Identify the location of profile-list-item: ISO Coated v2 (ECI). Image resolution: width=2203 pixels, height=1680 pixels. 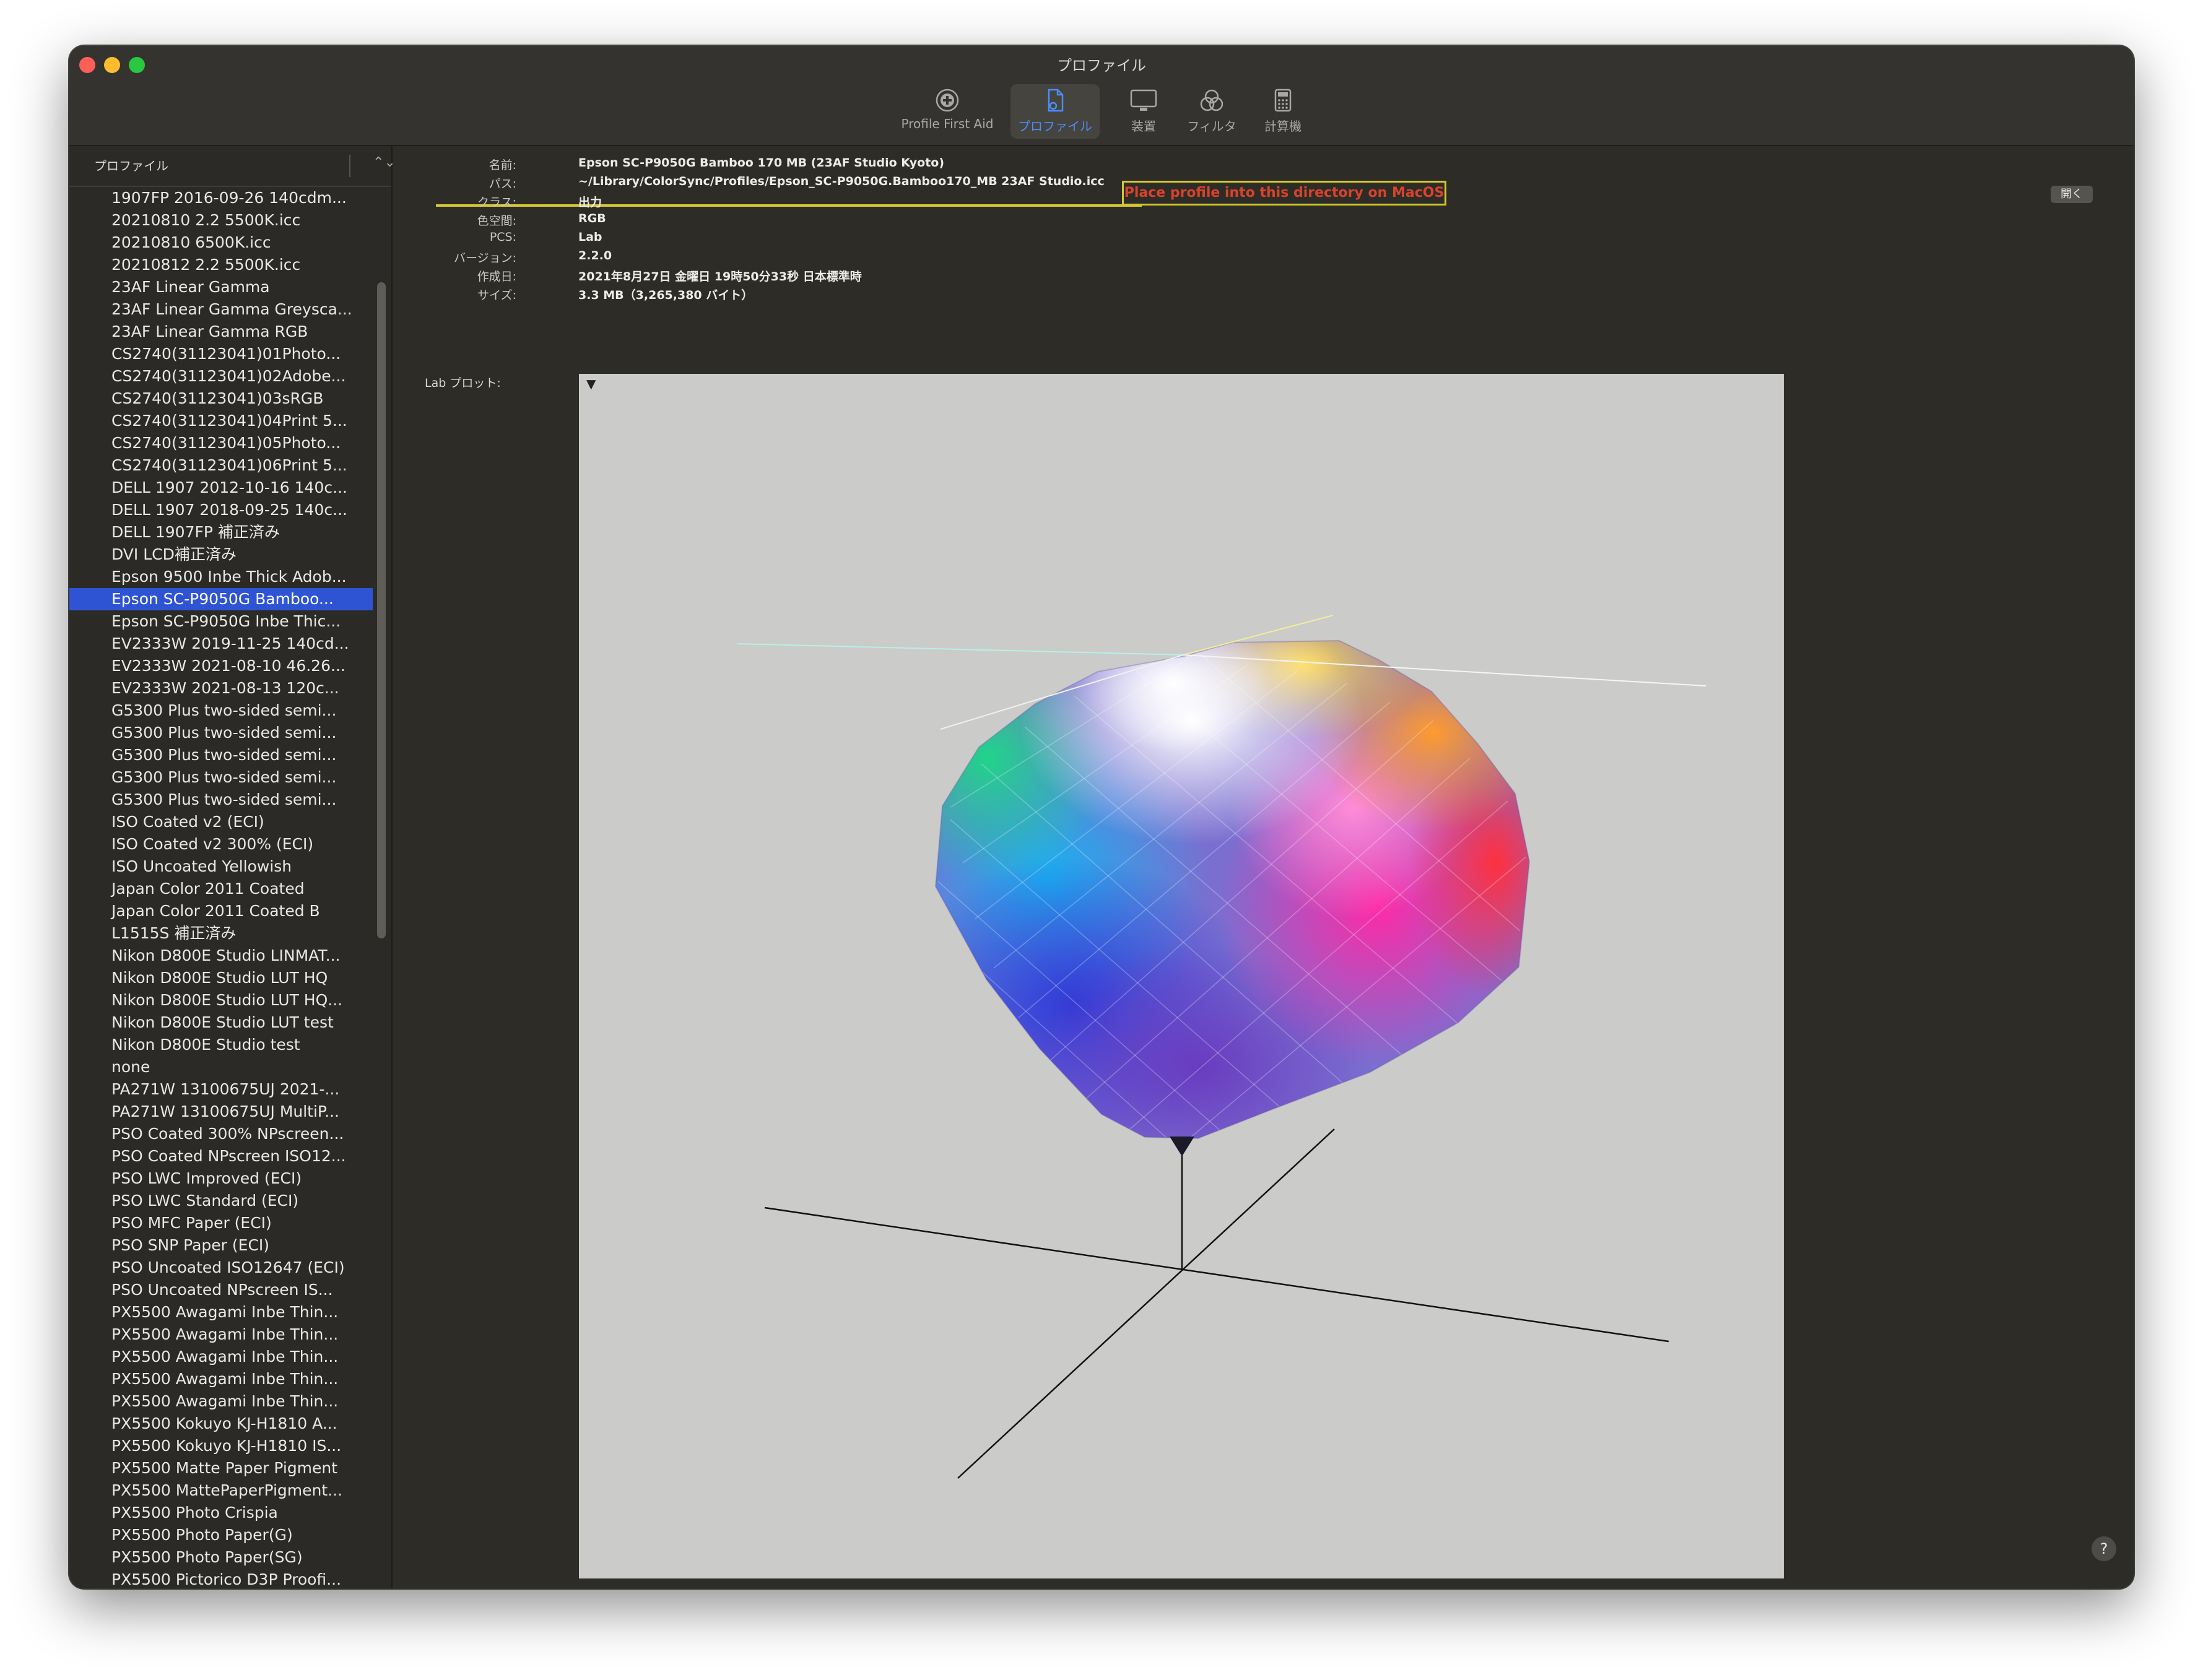
(221, 822).